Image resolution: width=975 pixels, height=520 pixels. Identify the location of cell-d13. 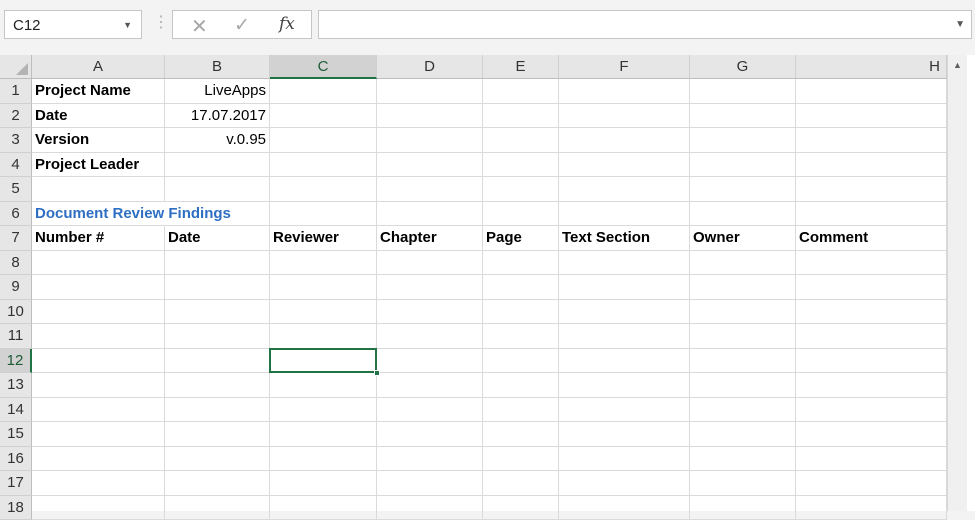
(430, 385).